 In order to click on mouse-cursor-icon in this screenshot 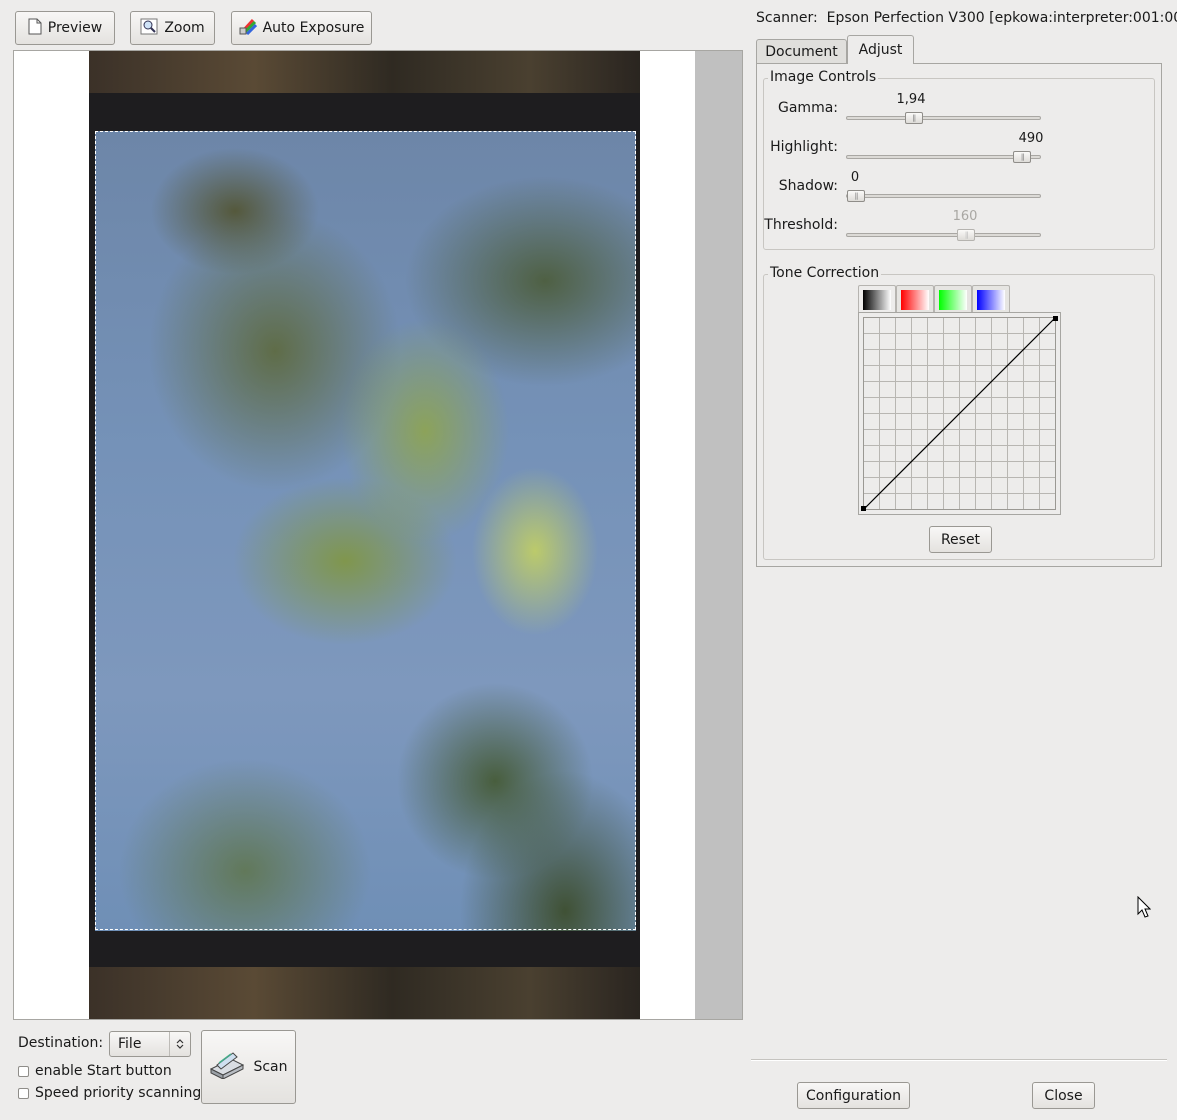, I will do `click(1144, 908)`.